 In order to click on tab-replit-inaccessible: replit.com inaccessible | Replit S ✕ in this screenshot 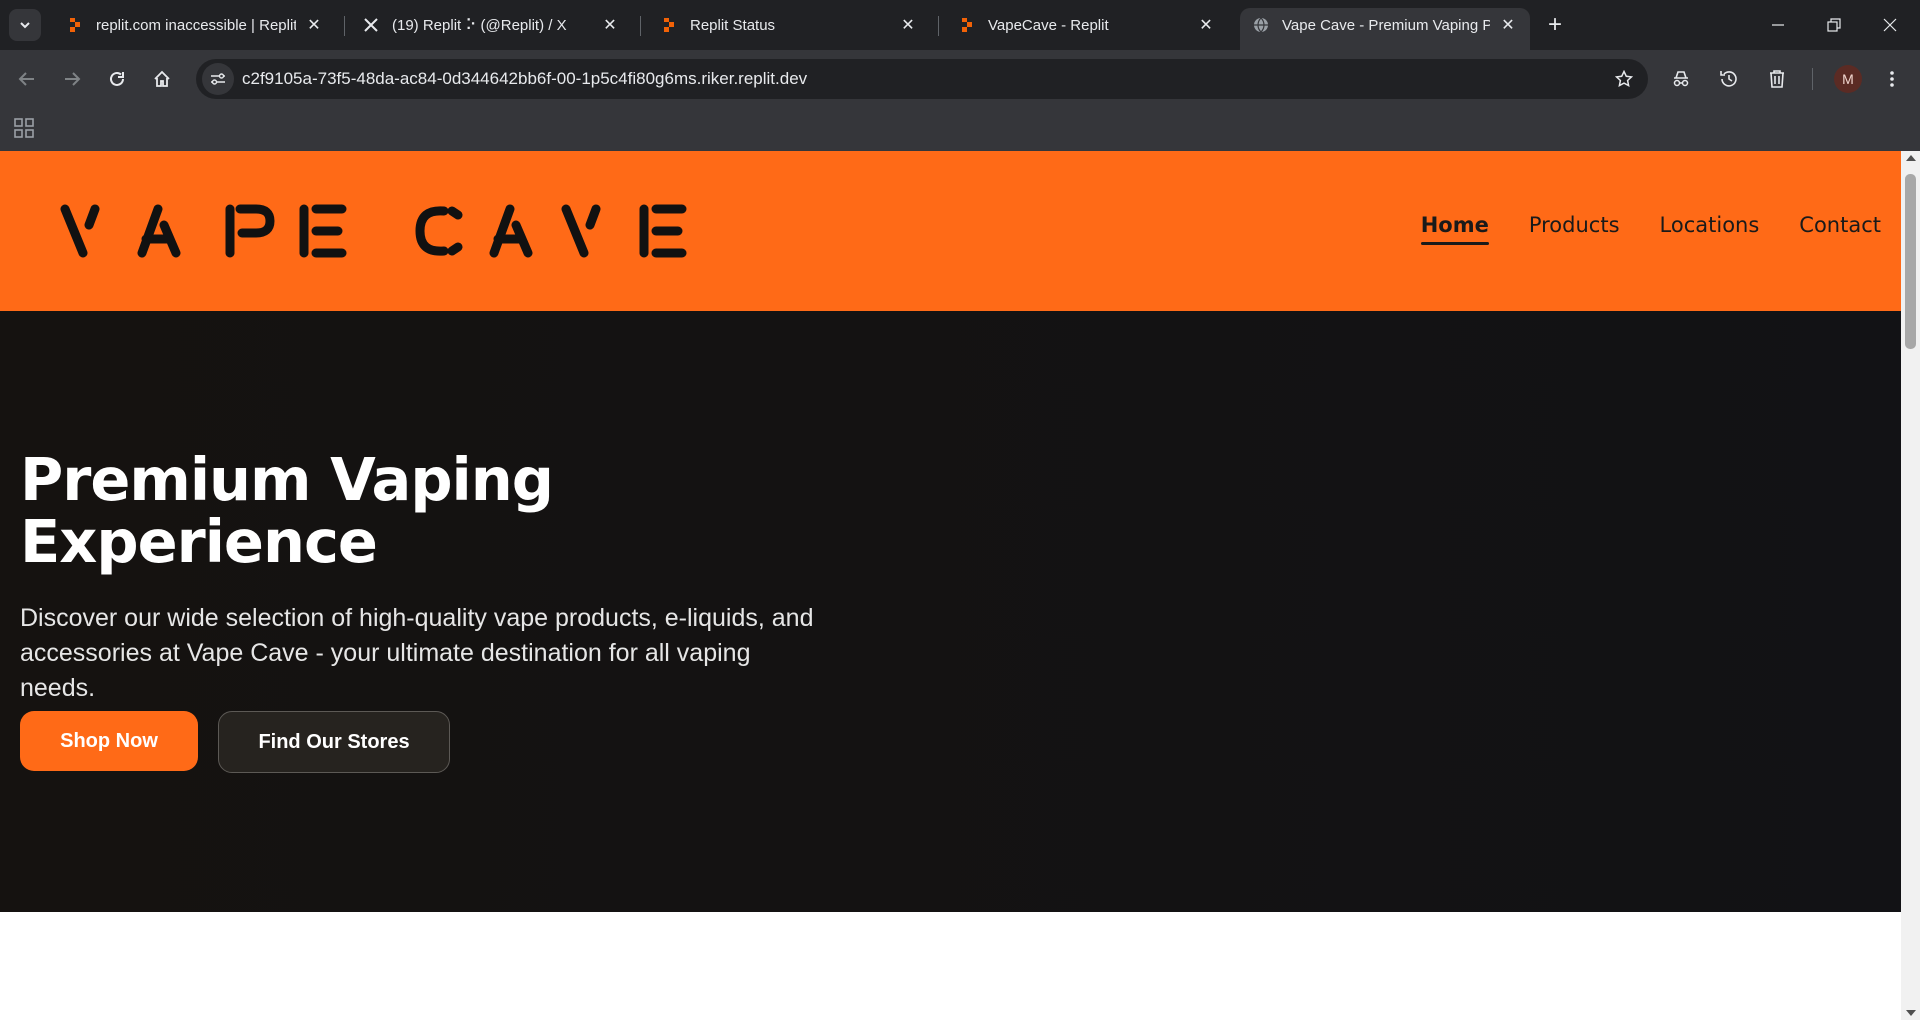, I will do `click(195, 25)`.